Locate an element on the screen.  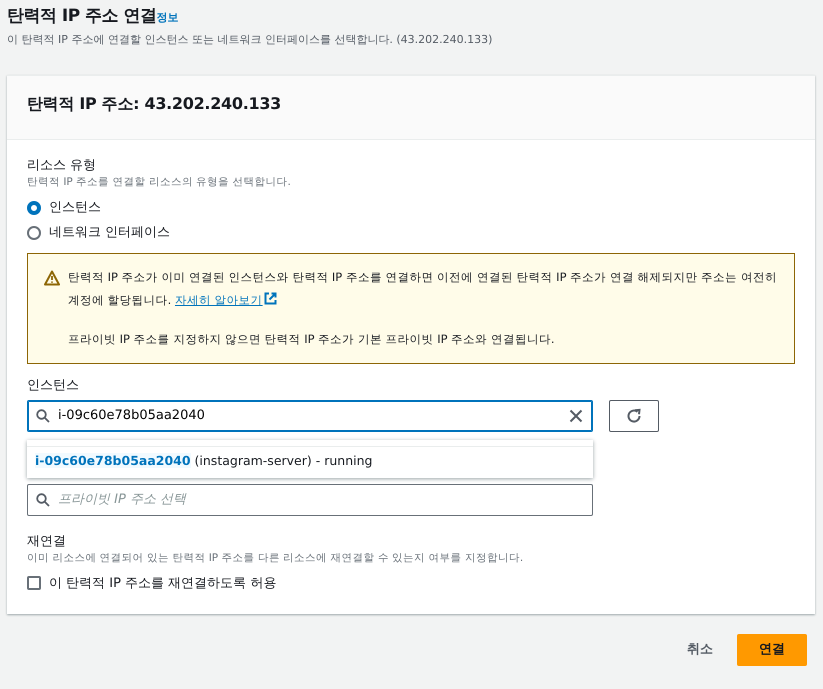
field-description: 이미 리소스에 연결되어 있는 탄력적 IP 주소를 다른 리소스에 재연결할 수 있는지 여부를 지정합니다. is located at coordinates (275, 558).